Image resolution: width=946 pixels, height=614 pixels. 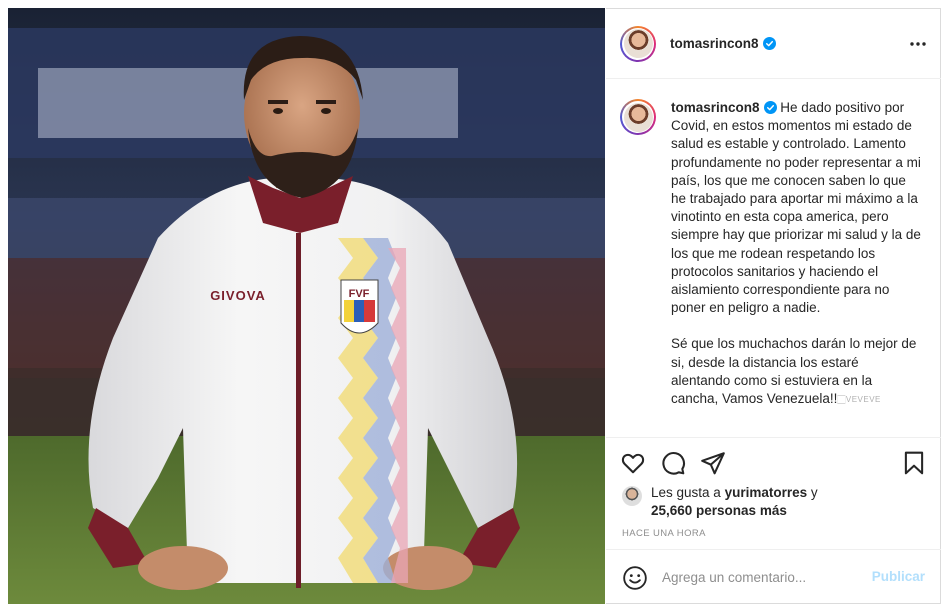 What do you see at coordinates (633, 463) in the screenshot?
I see `heart-icon` at bounding box center [633, 463].